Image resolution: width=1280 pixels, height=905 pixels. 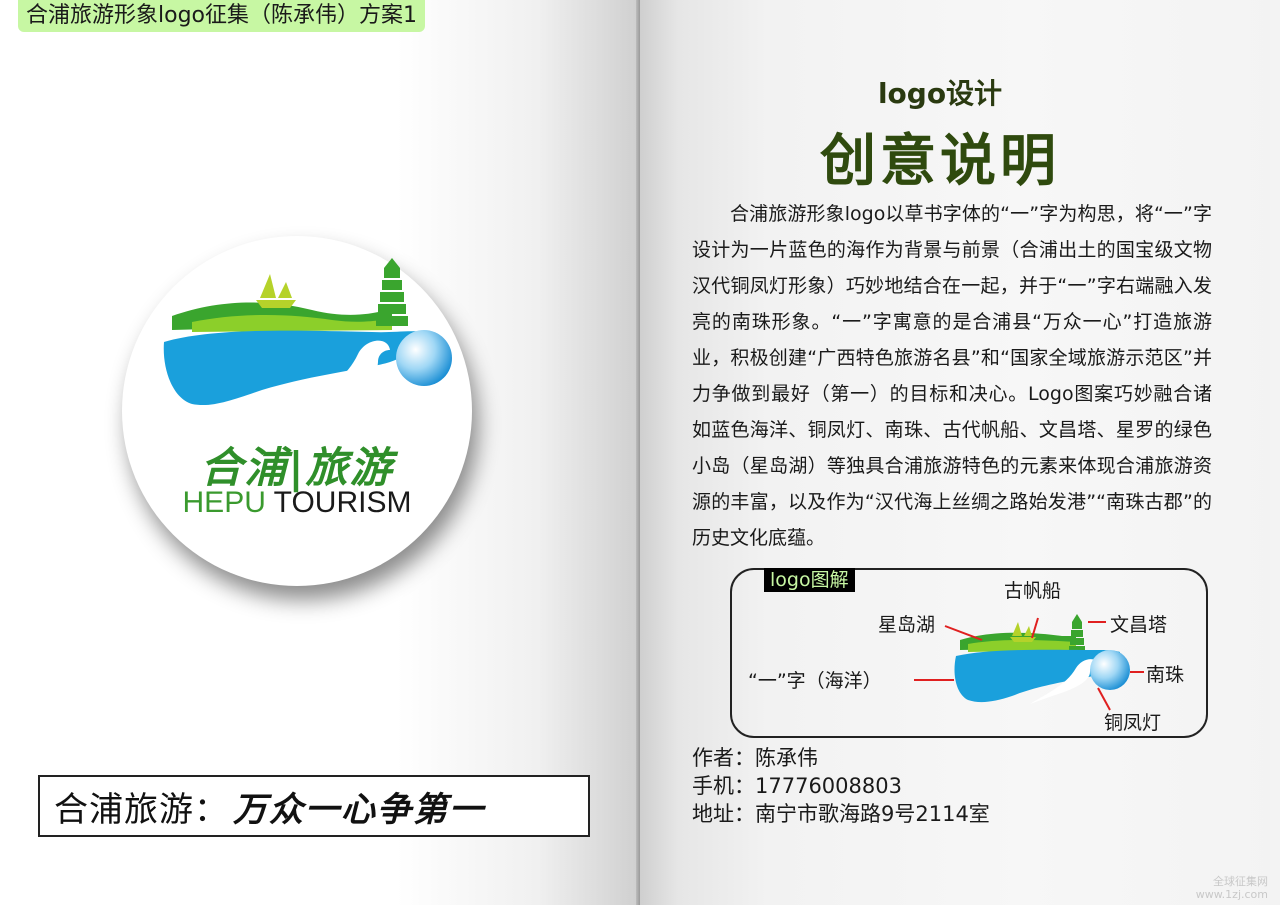 I want to click on label-south-pearl: 南珠, so click(x=1165, y=675).